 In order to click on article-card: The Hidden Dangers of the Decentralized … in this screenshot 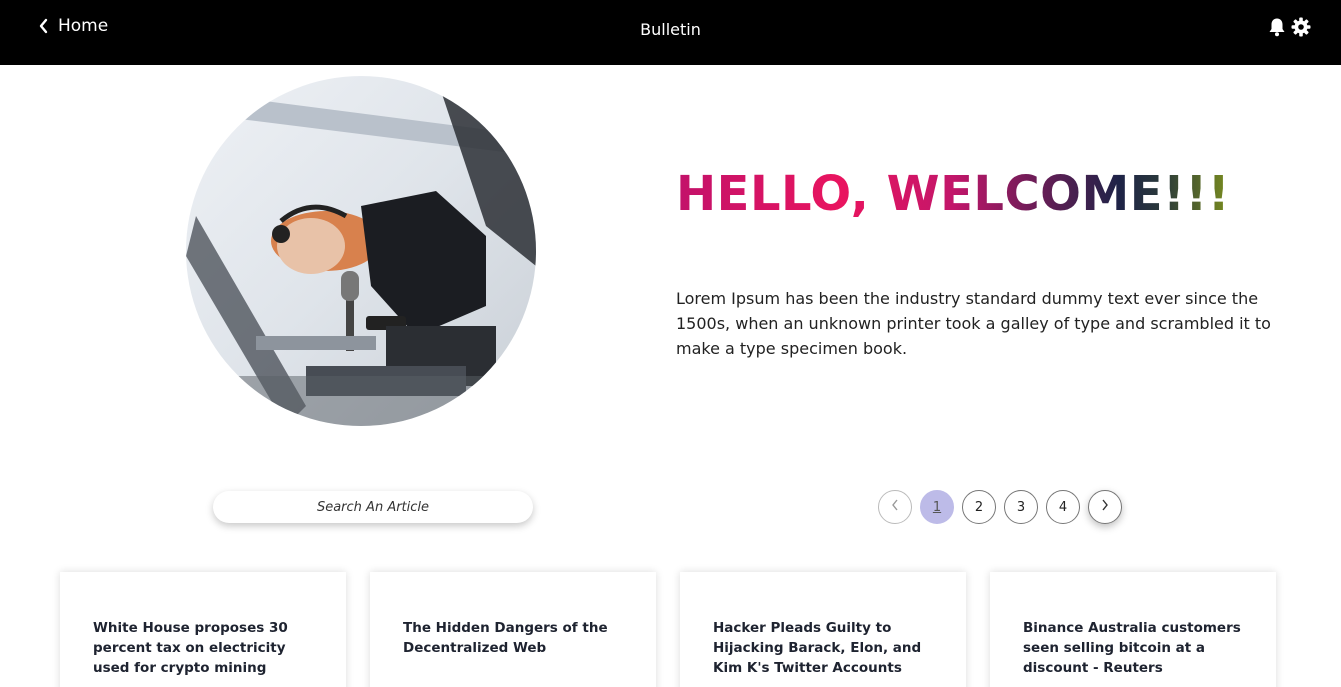, I will do `click(513, 629)`.